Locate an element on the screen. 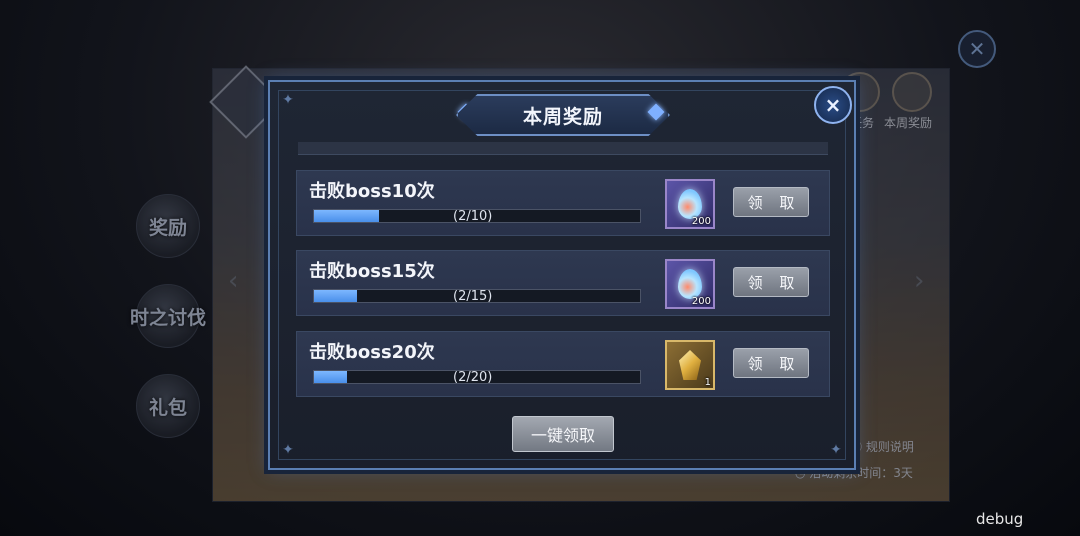 Image resolution: width=1080 pixels, height=536 pixels. dialog-title: 本周奖励 is located at coordinates (562, 116).